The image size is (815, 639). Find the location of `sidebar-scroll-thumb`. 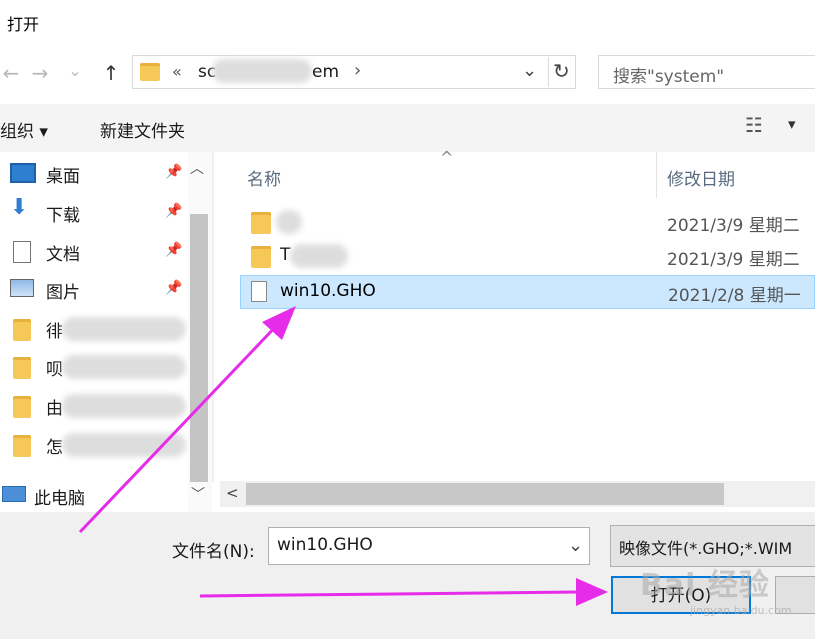

sidebar-scroll-thumb is located at coordinates (199, 348).